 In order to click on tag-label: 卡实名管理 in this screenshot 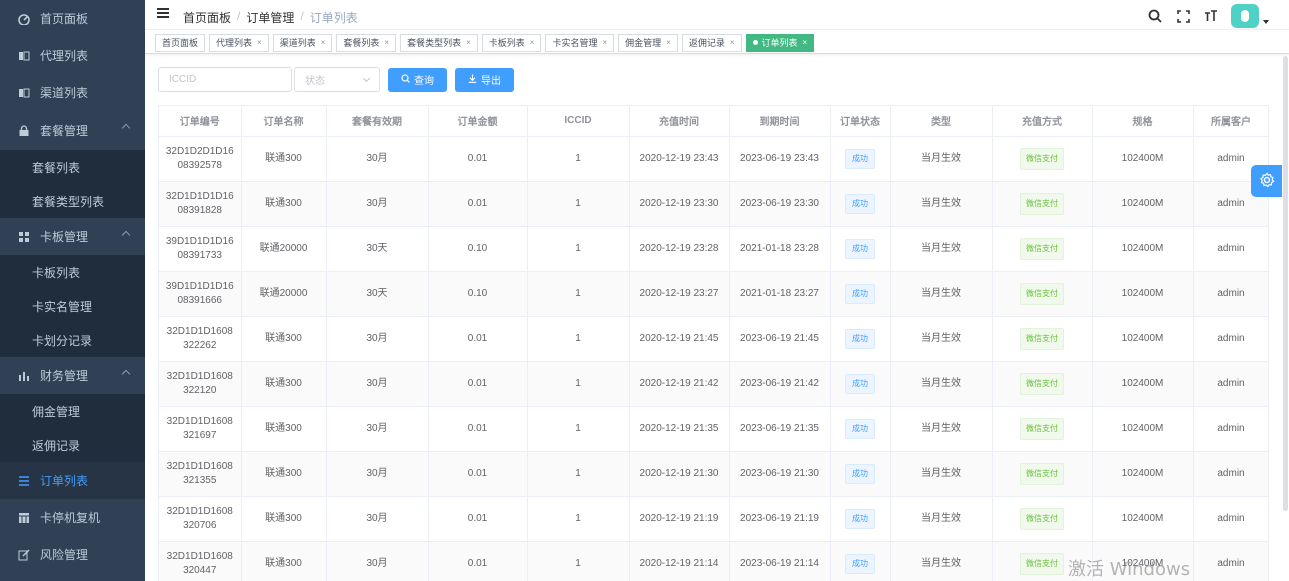, I will do `click(575, 43)`.